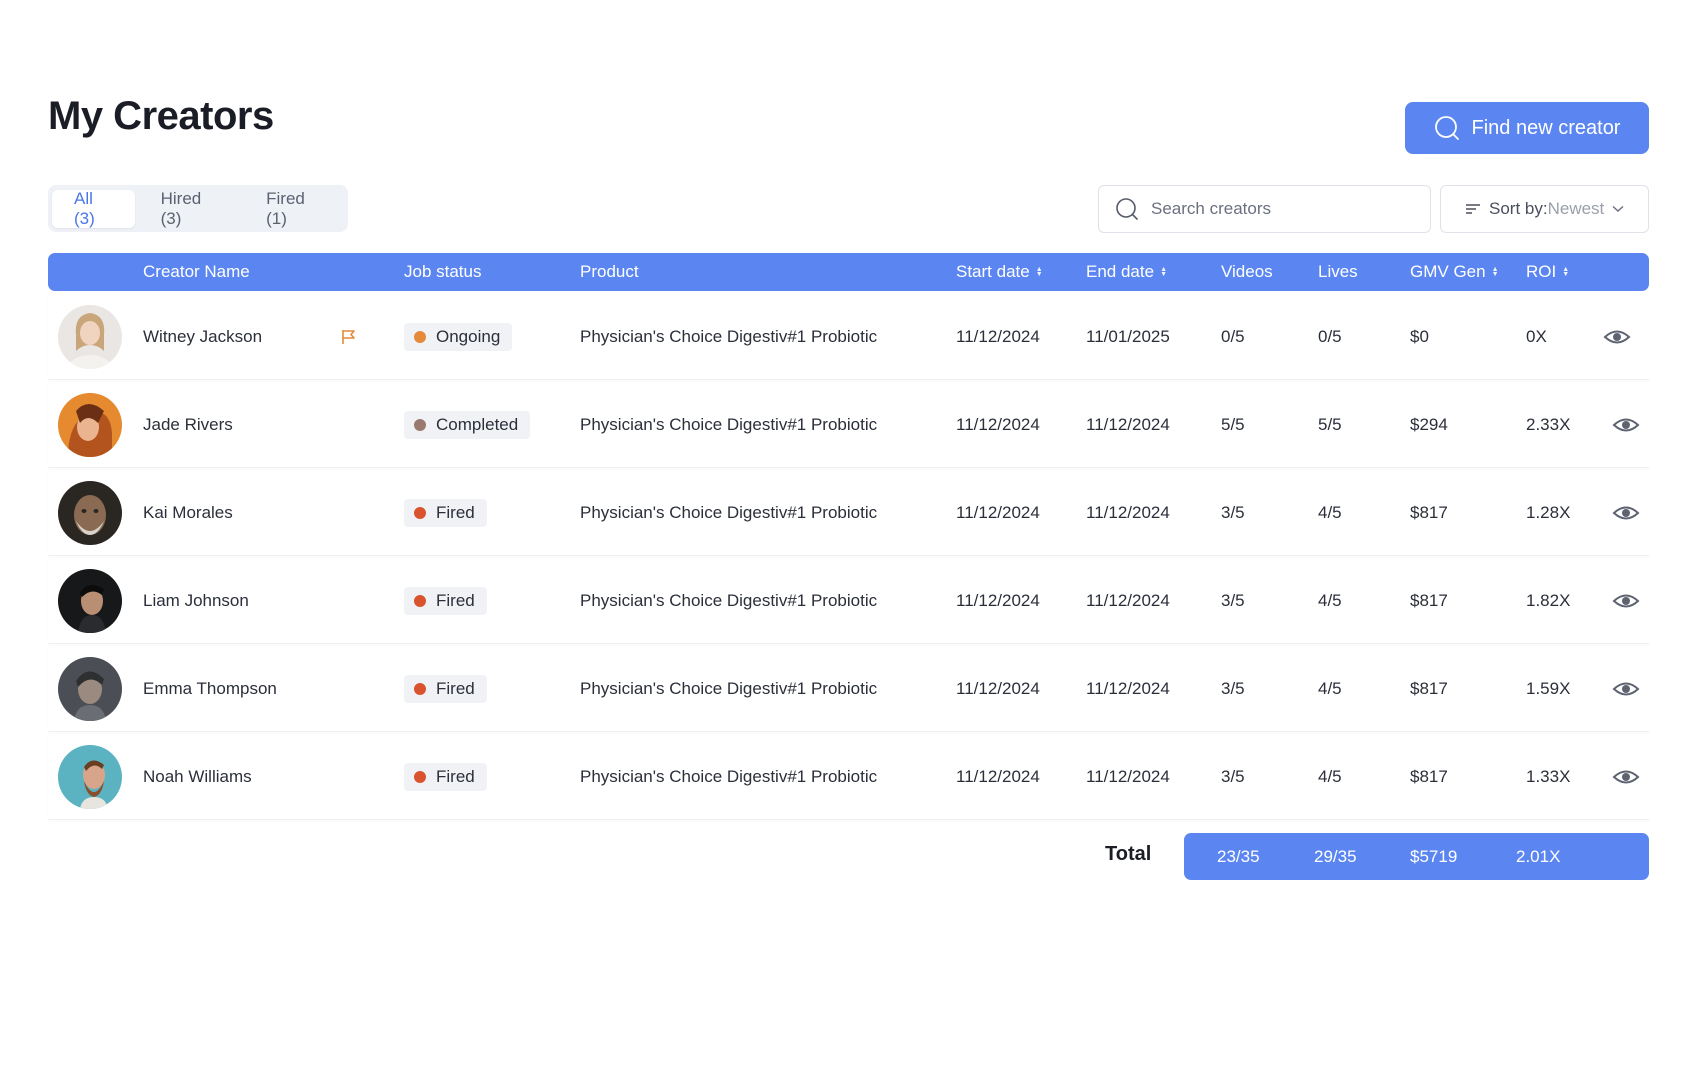 The height and width of the screenshot is (1090, 1686). Describe the element at coordinates (197, 777) in the screenshot. I see `creator-name: Noah Williams` at that location.